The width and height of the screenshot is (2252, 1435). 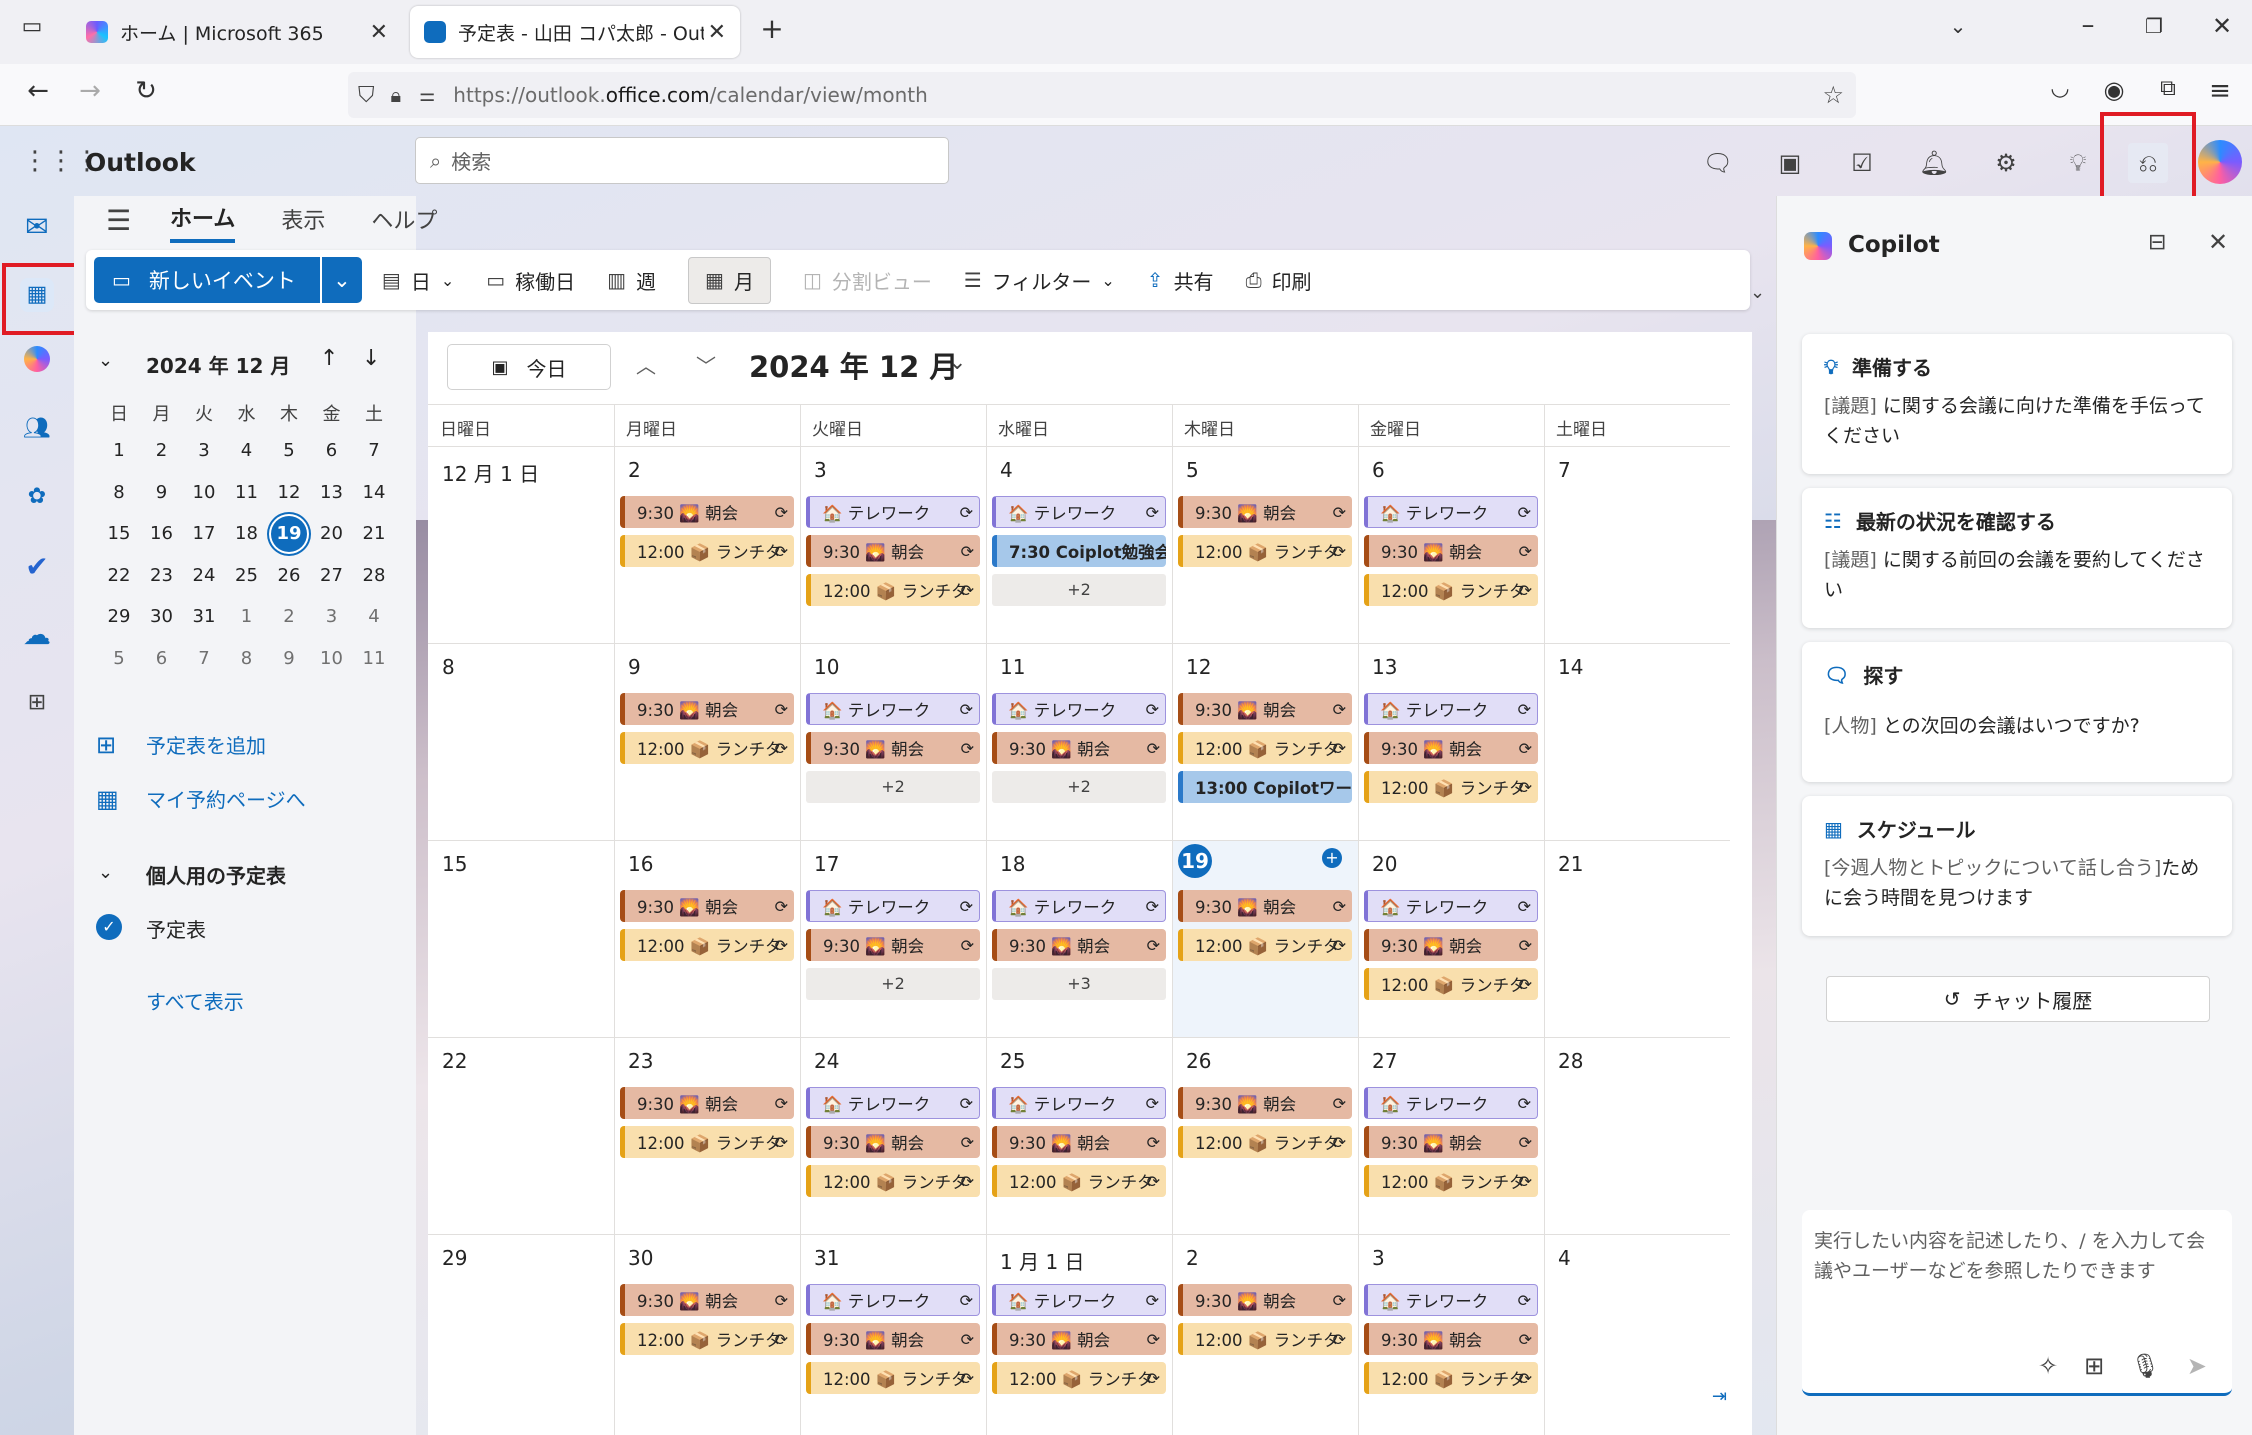 I want to click on tab-overview-icon: ▭, so click(x=32, y=26).